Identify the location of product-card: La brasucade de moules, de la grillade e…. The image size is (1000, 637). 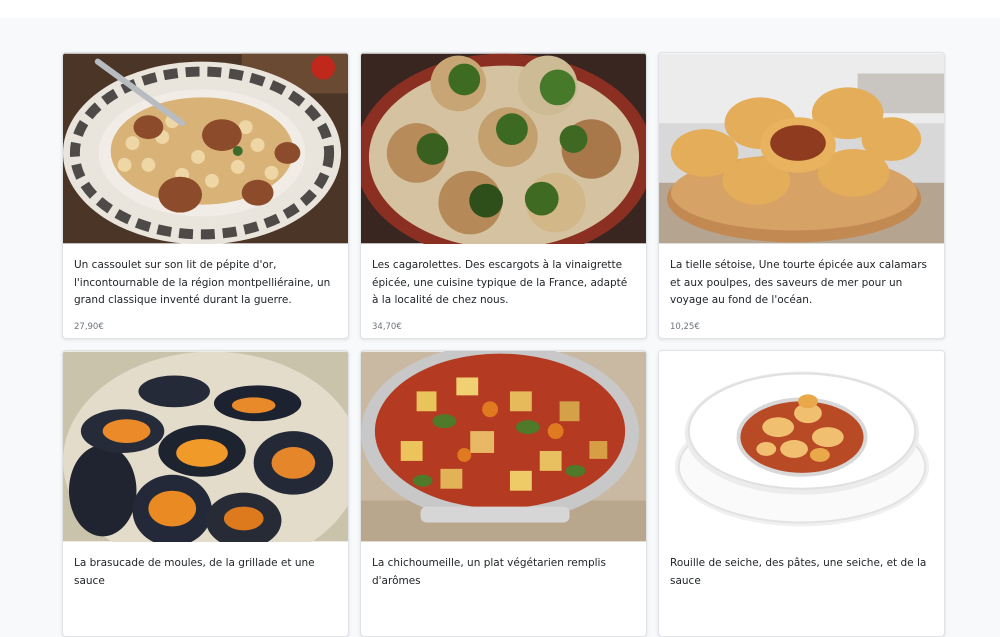
(205, 493).